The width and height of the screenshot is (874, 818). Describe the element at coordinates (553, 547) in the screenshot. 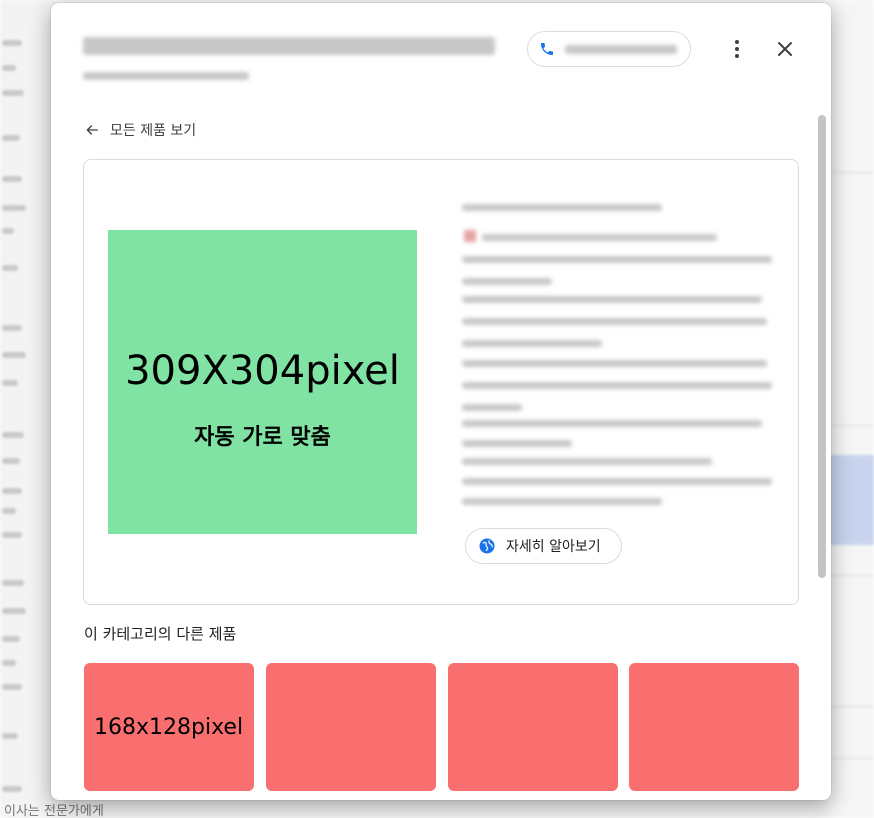

I see `learn-more-label: 자세히 알아보기` at that location.